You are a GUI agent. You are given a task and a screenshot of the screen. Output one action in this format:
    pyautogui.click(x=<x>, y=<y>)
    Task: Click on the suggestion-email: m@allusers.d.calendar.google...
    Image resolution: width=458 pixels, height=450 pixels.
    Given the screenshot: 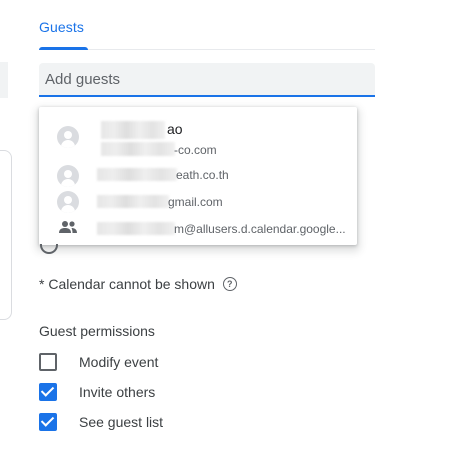 What is the action you would take?
    pyautogui.click(x=260, y=229)
    